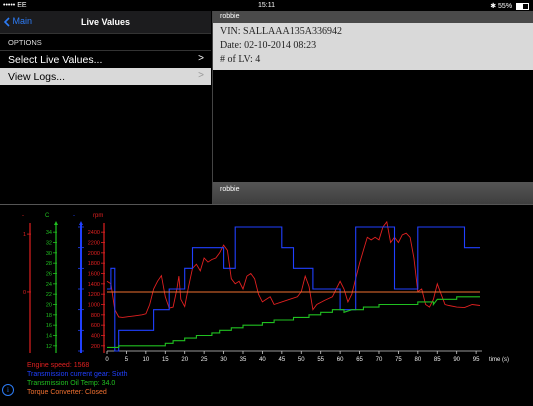 The image size is (533, 406). I want to click on x-tick-label: 15, so click(165, 360).